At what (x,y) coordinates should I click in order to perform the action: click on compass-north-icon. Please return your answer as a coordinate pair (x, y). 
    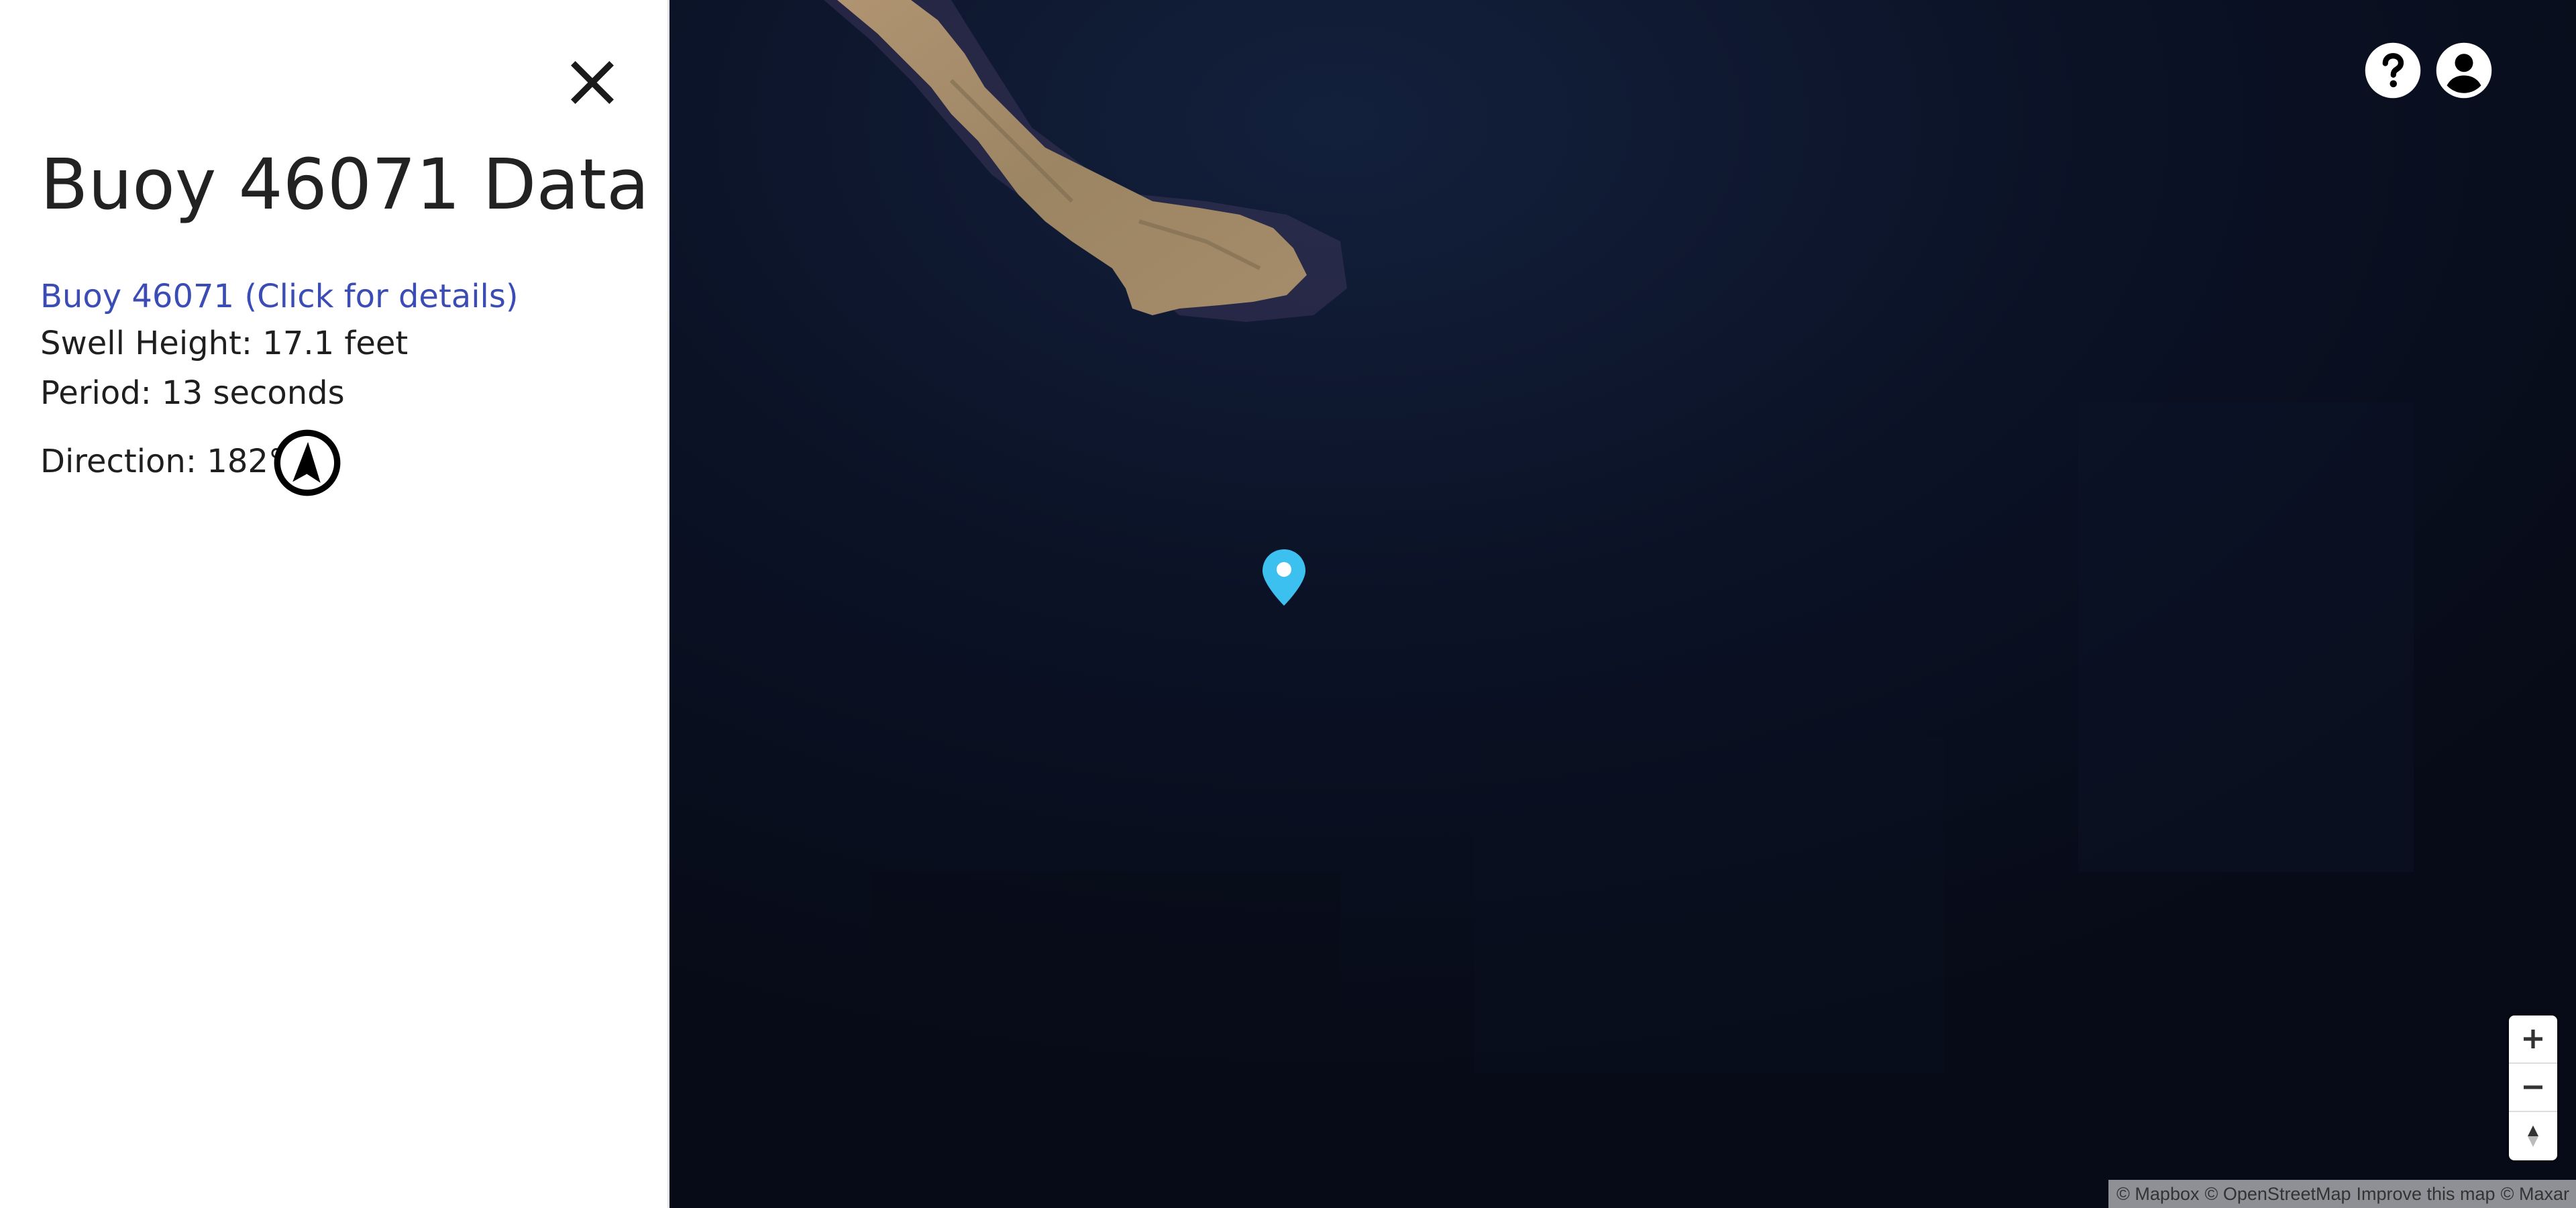
    Looking at the image, I should click on (2533, 1136).